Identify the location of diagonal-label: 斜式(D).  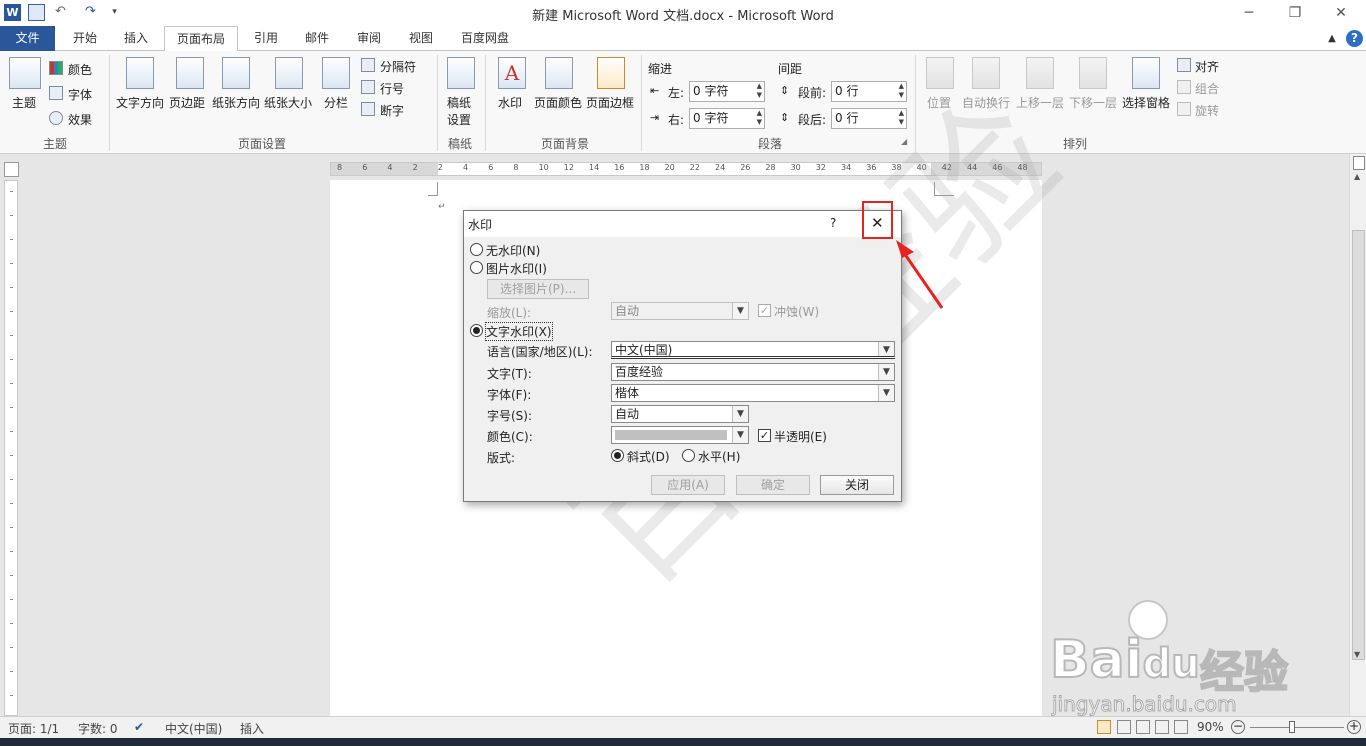
(648, 456).